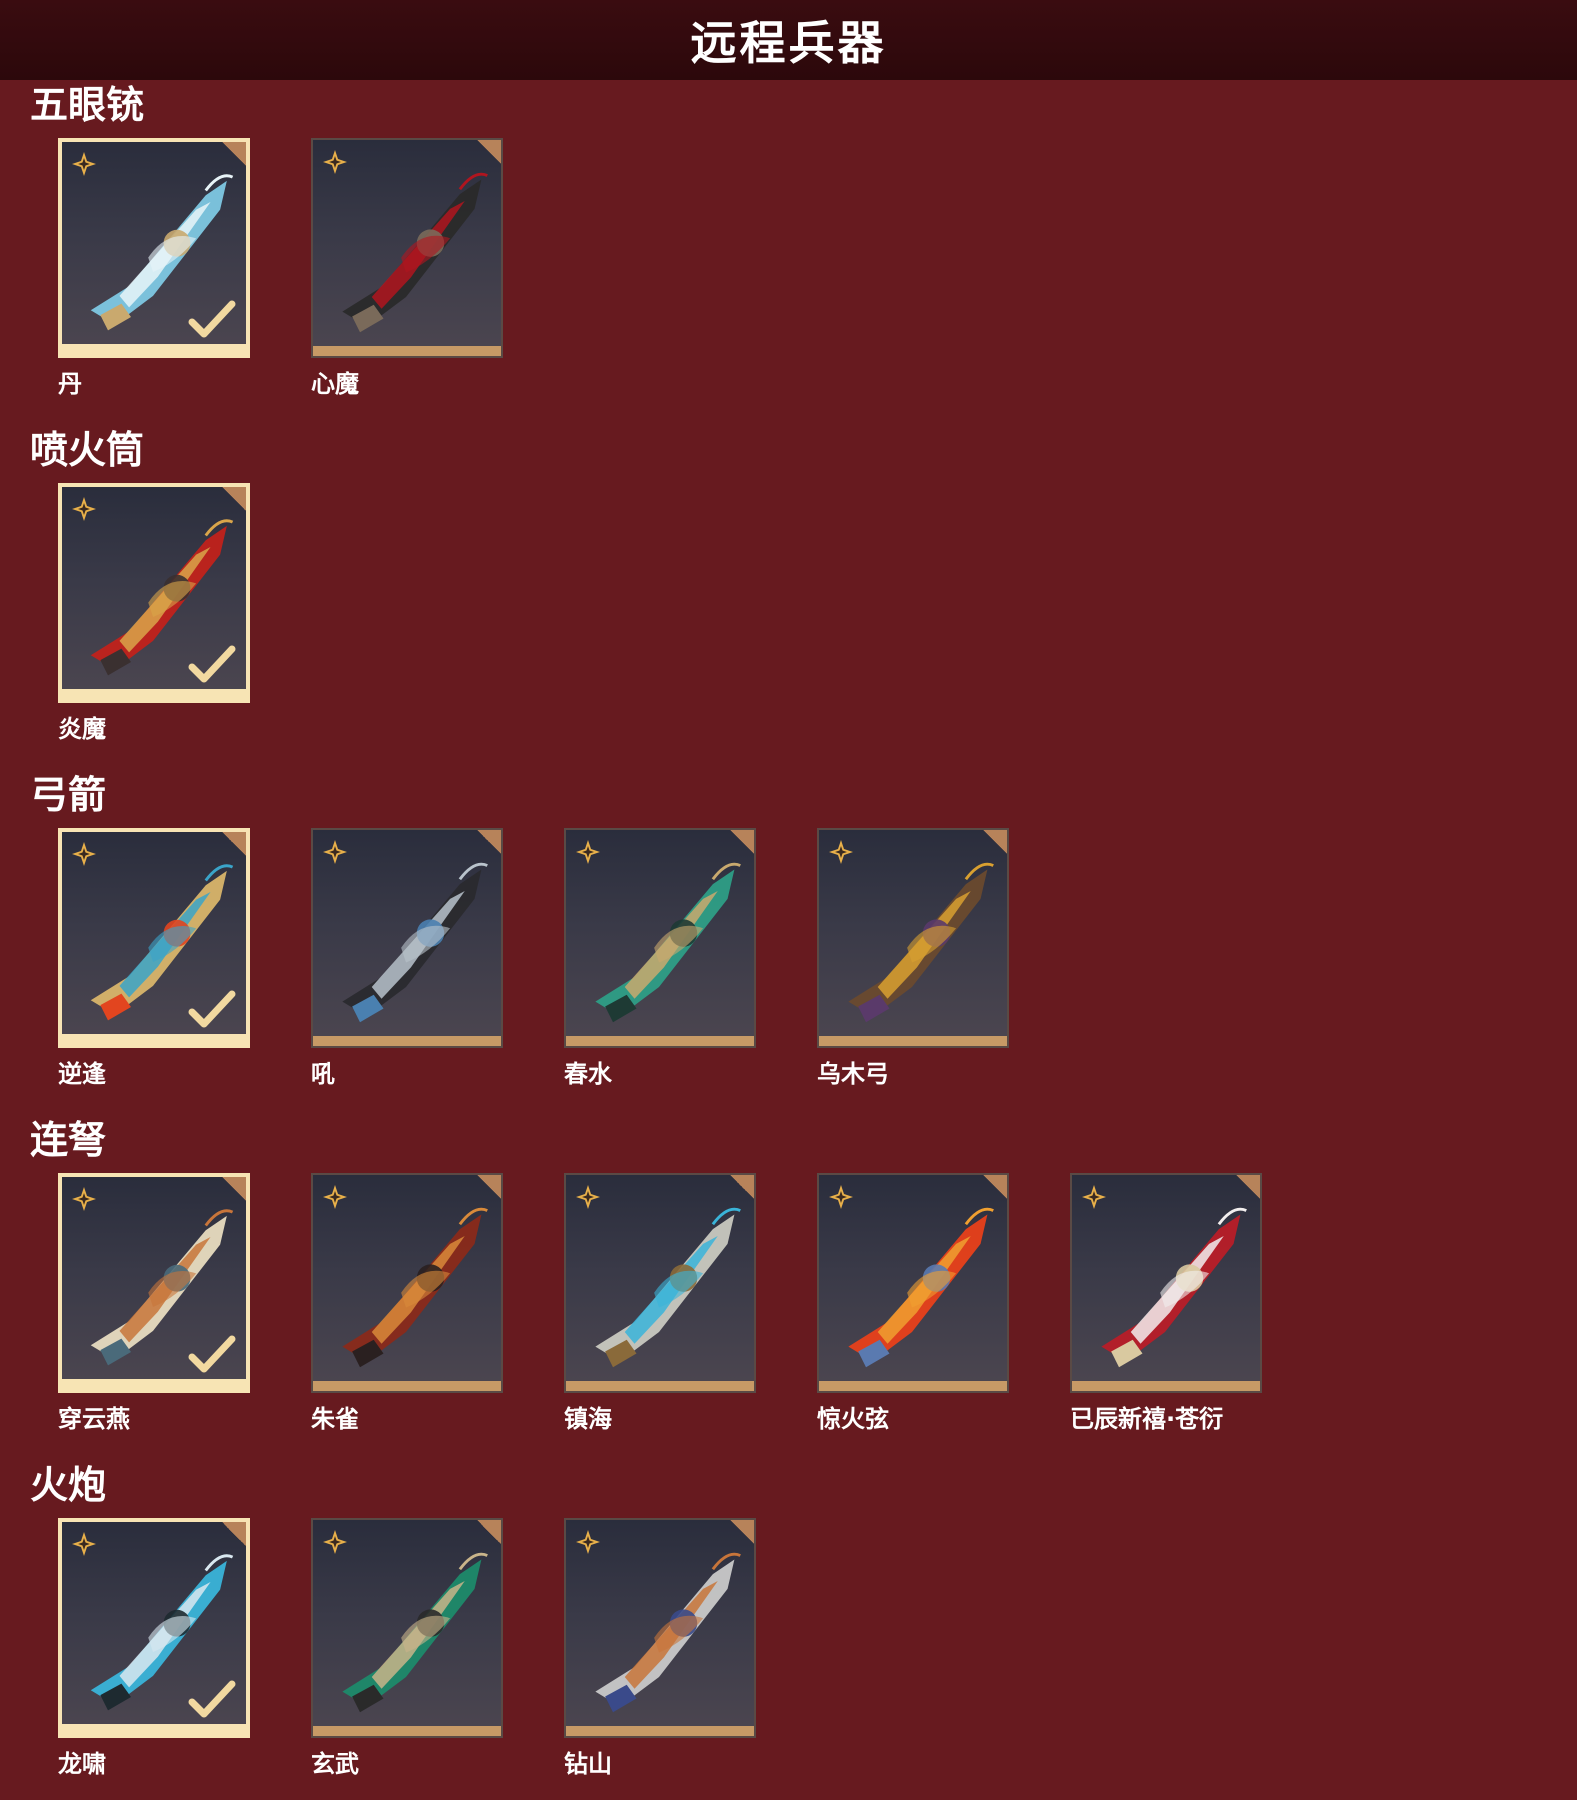  I want to click on category-title: 连弩, so click(68, 1140).